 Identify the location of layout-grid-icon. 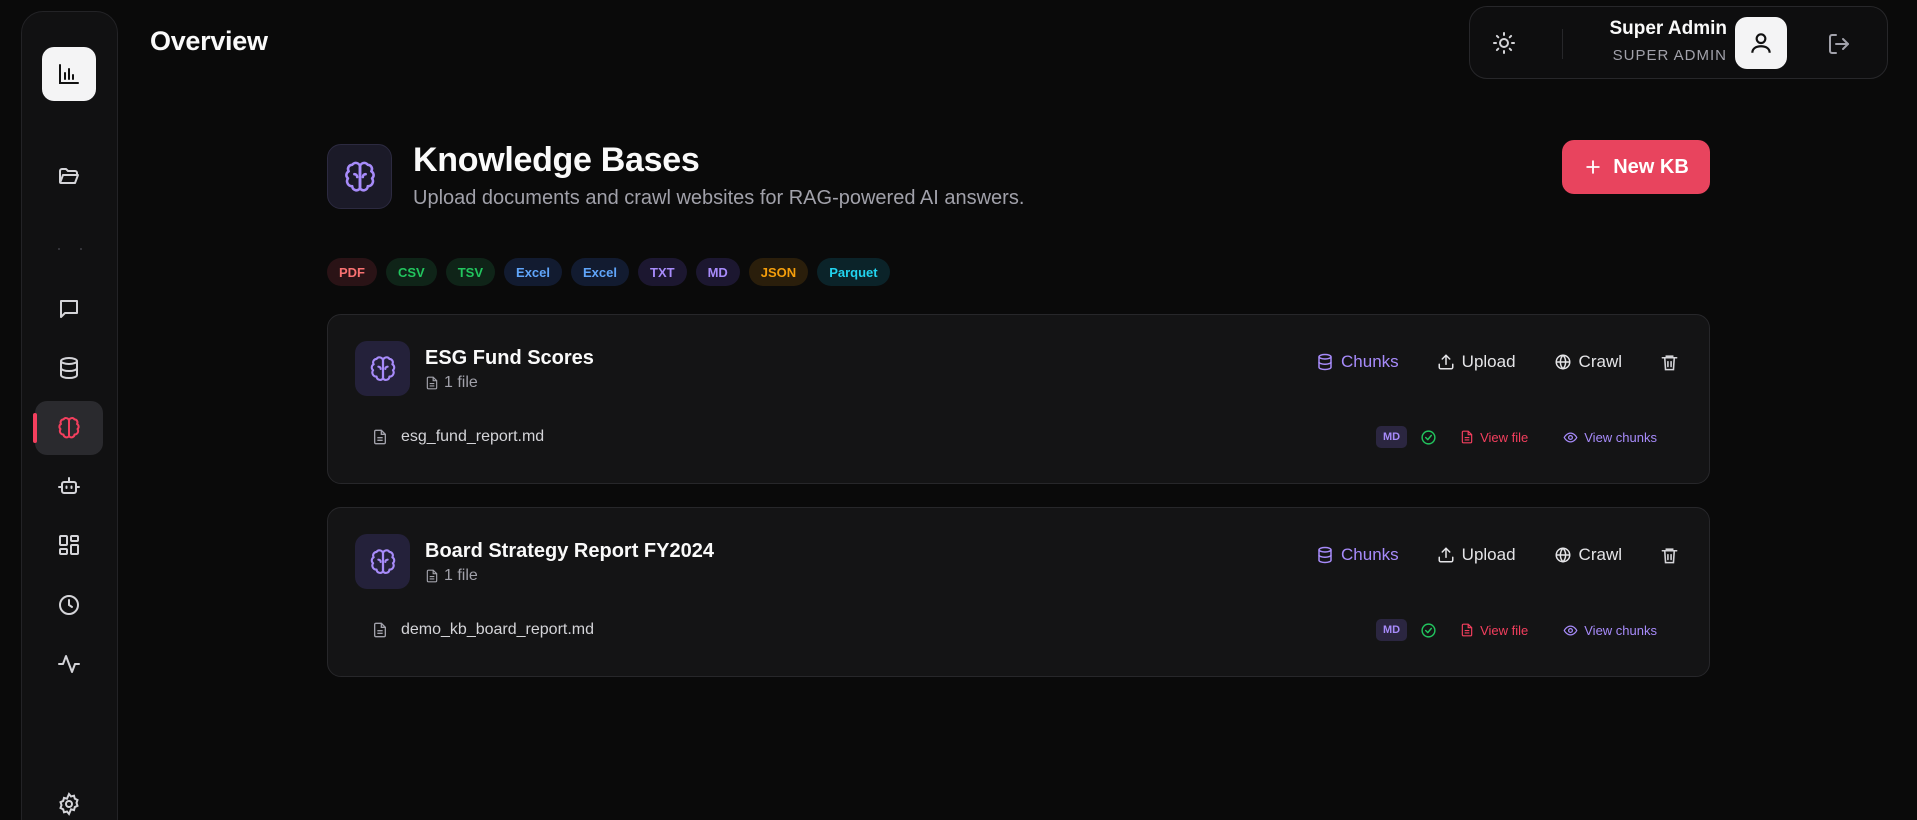
(69, 545).